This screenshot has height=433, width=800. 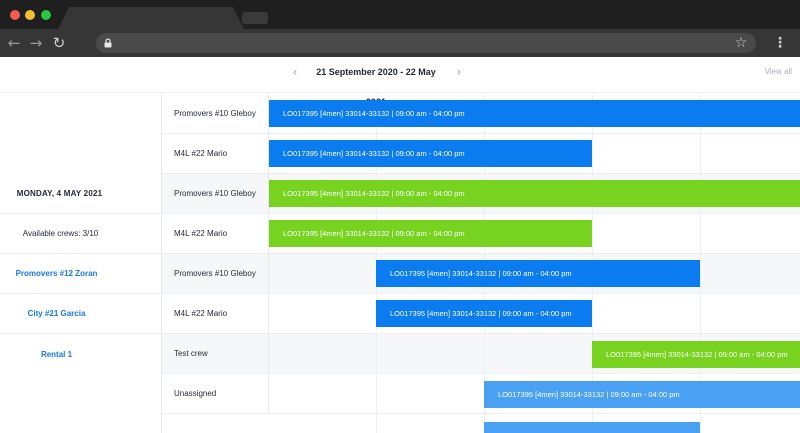 I want to click on date-range: 21 September 2020 - 22 May 2021, so click(x=376, y=87).